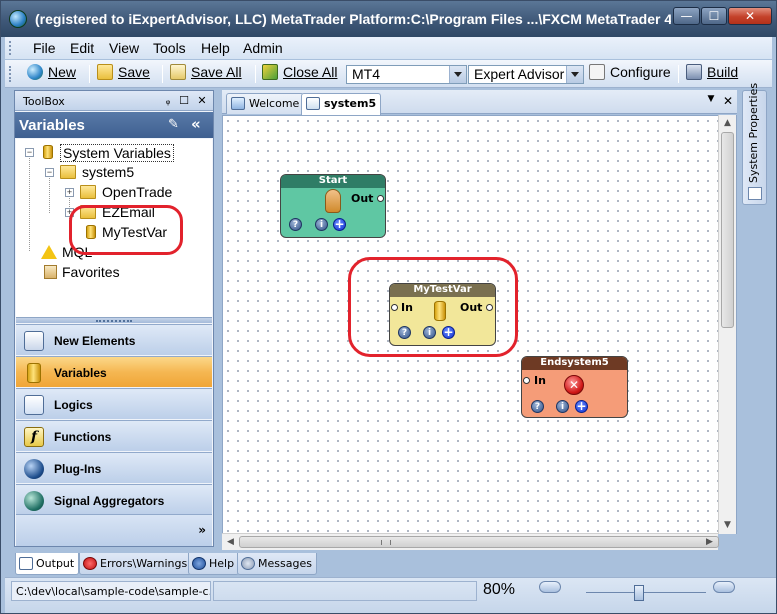  What do you see at coordinates (333, 206) in the screenshot?
I see `start-node: Start Out ? i +` at bounding box center [333, 206].